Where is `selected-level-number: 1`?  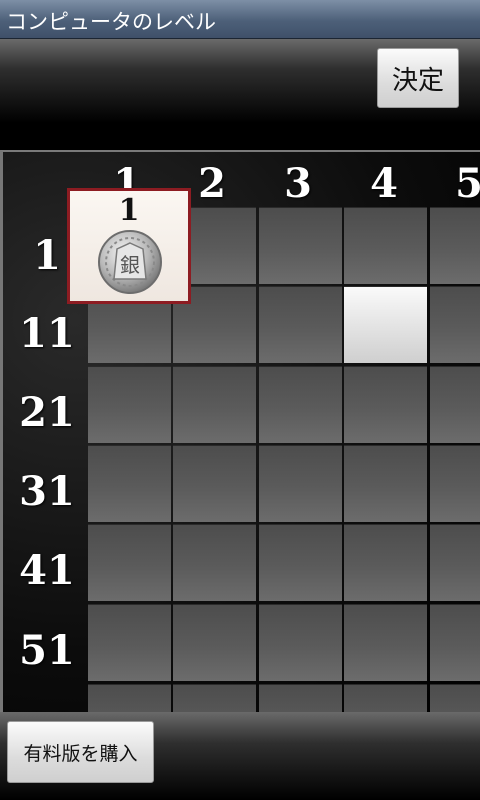
selected-level-number: 1 is located at coordinates (129, 210).